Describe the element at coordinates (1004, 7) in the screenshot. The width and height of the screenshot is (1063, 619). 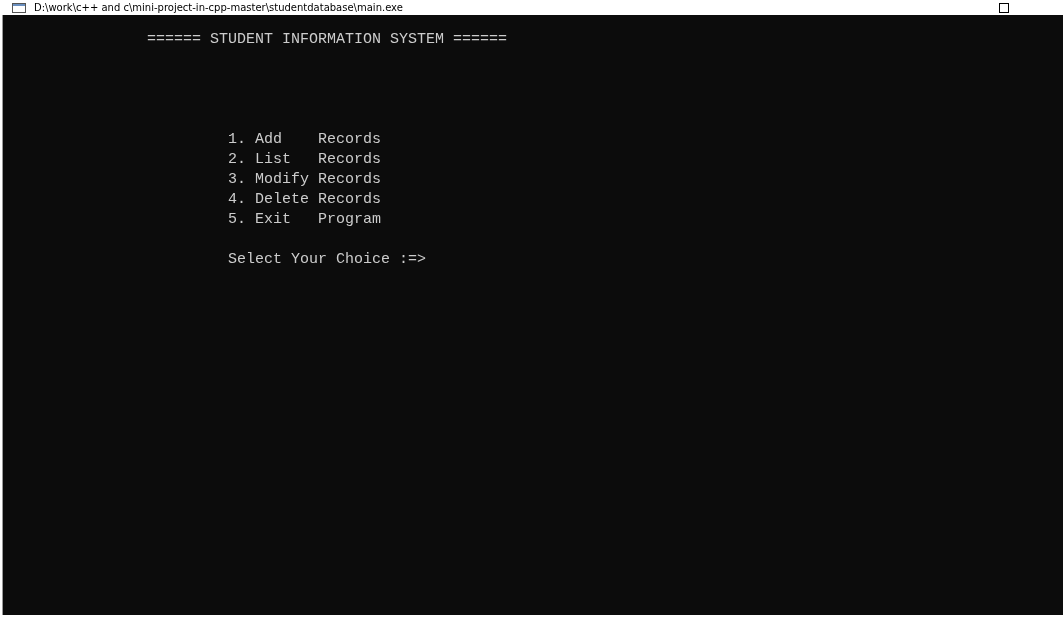
I see `maximize-icon` at that location.